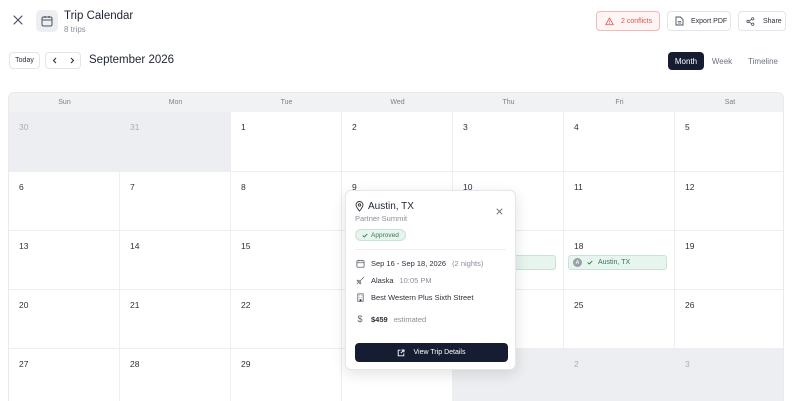  What do you see at coordinates (175, 102) in the screenshot?
I see `weekday-label: Mon` at bounding box center [175, 102].